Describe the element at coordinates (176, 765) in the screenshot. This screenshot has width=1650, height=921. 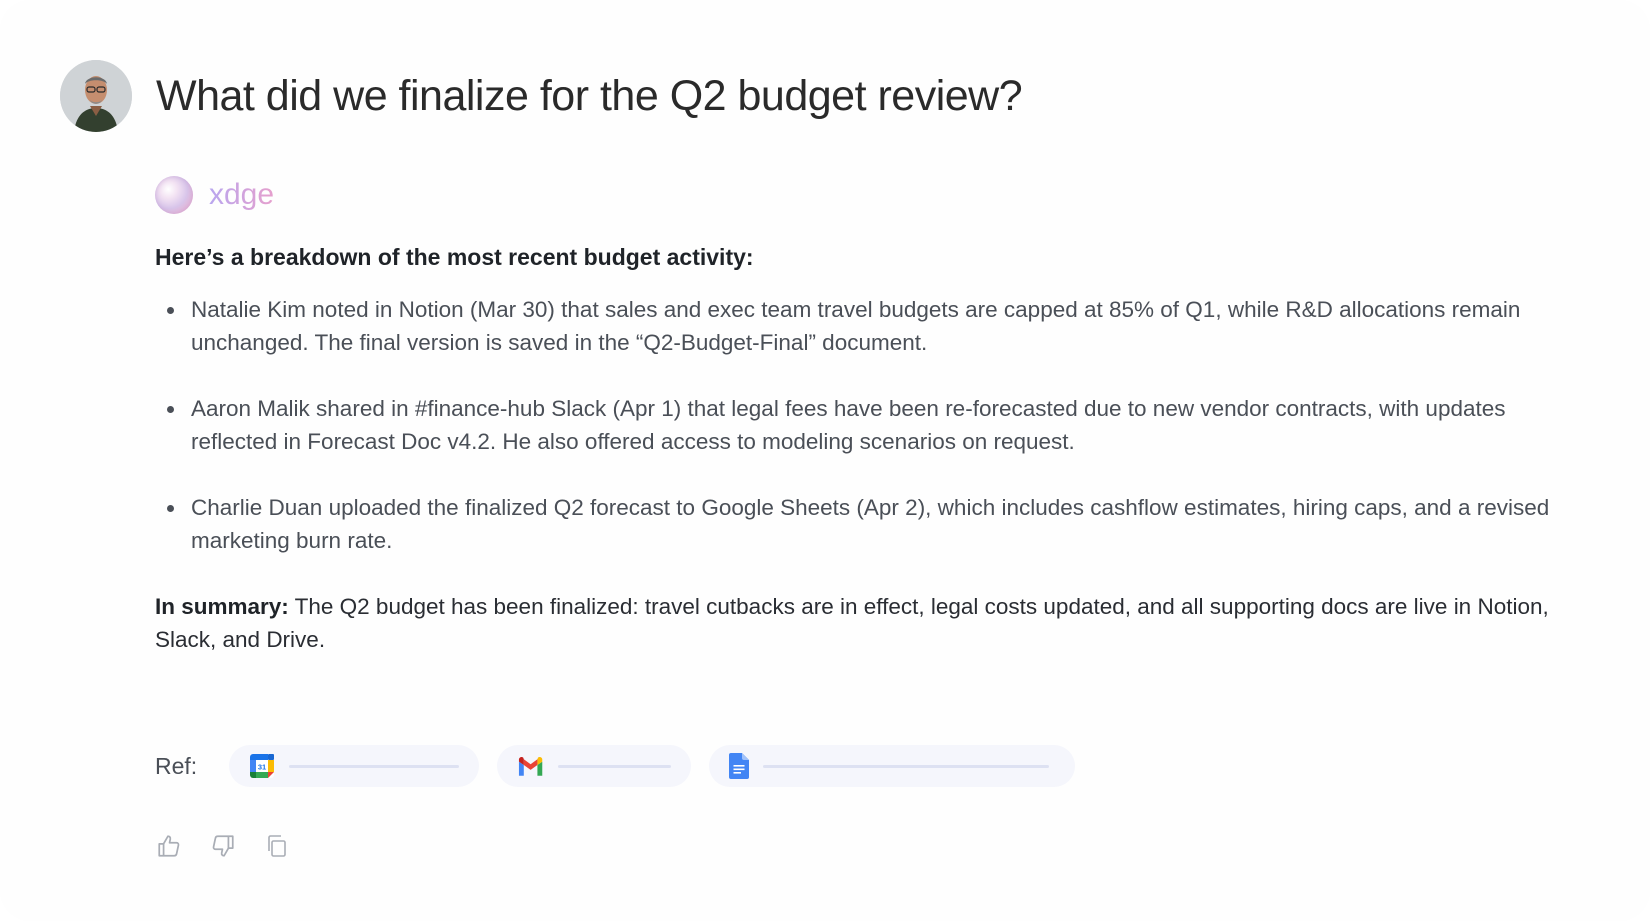
I see `references-label: Ref:` at that location.